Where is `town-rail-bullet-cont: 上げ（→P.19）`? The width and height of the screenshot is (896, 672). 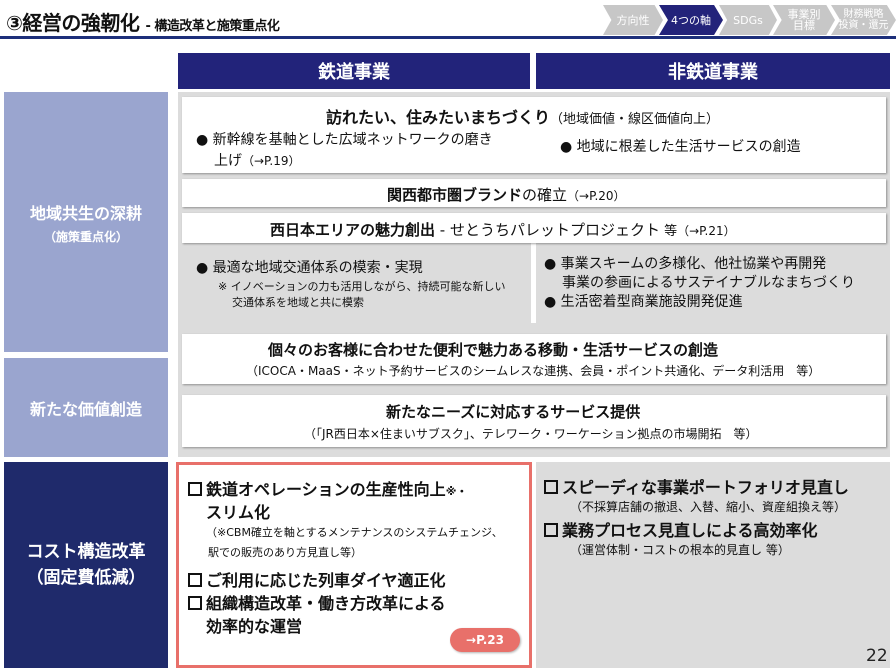
town-rail-bullet-cont: 上げ（→P.19） is located at coordinates (257, 160).